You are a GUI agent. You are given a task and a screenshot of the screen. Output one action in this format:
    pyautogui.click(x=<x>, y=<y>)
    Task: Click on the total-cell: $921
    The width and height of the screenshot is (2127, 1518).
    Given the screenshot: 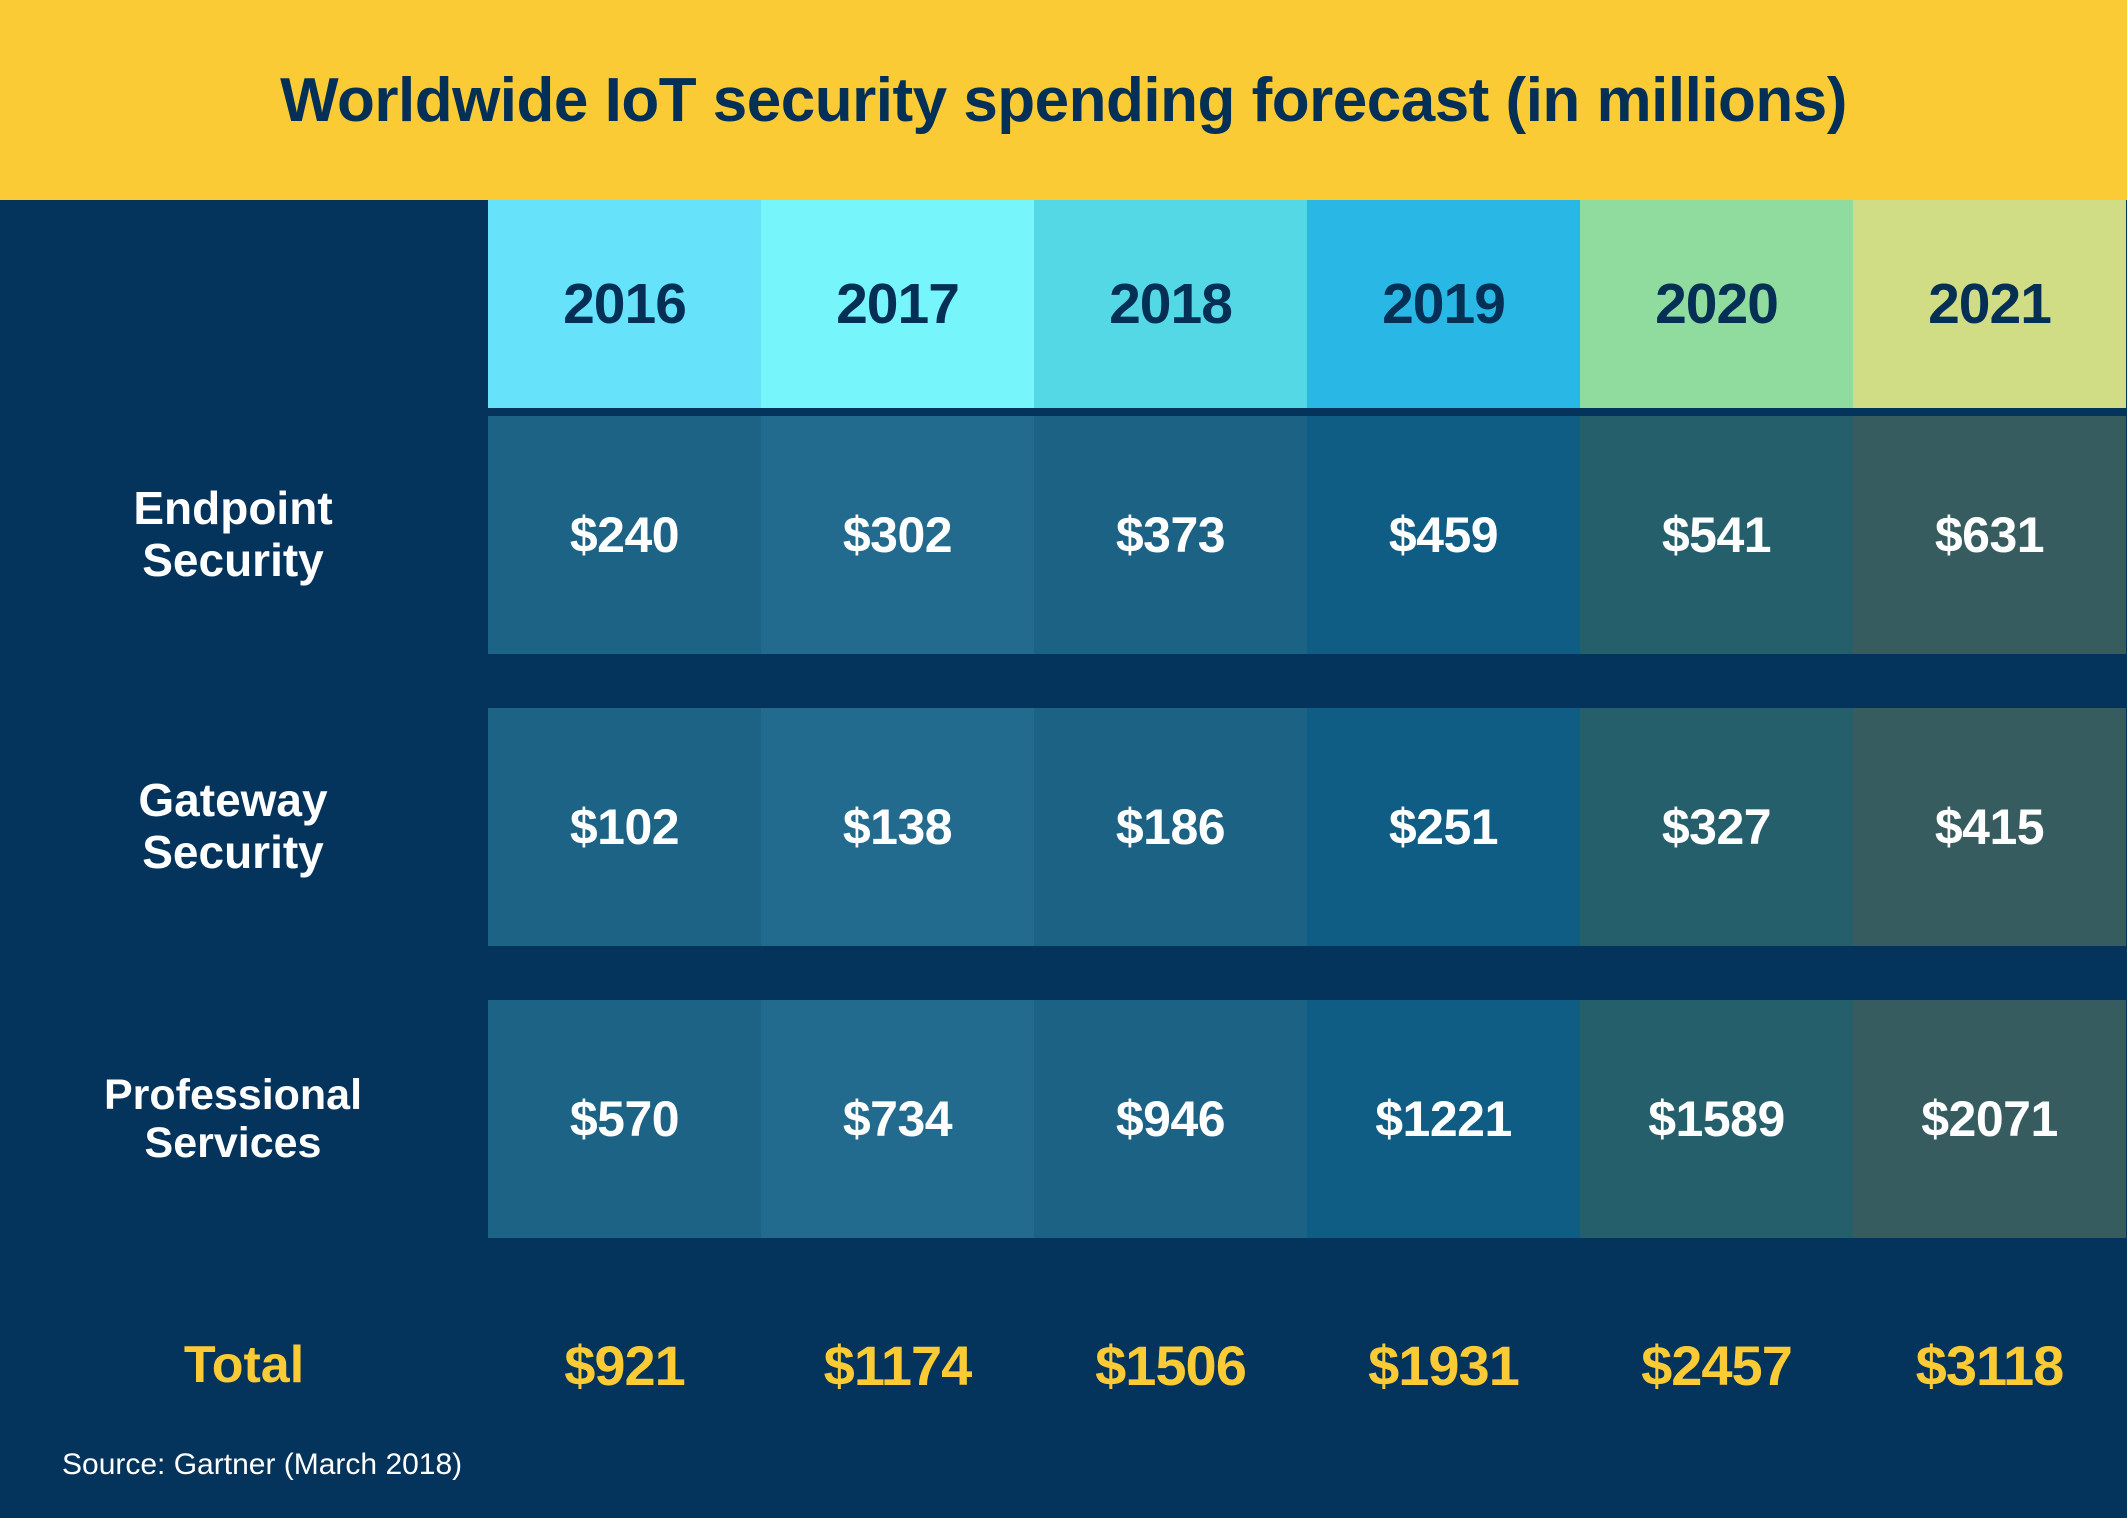 What is the action you would take?
    pyautogui.click(x=624, y=1365)
    